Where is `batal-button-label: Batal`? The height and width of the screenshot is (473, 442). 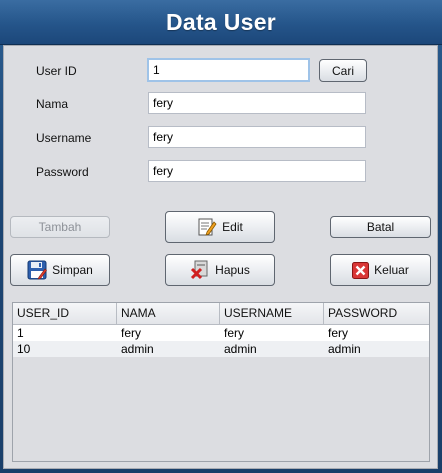 batal-button-label: Batal is located at coordinates (380, 227).